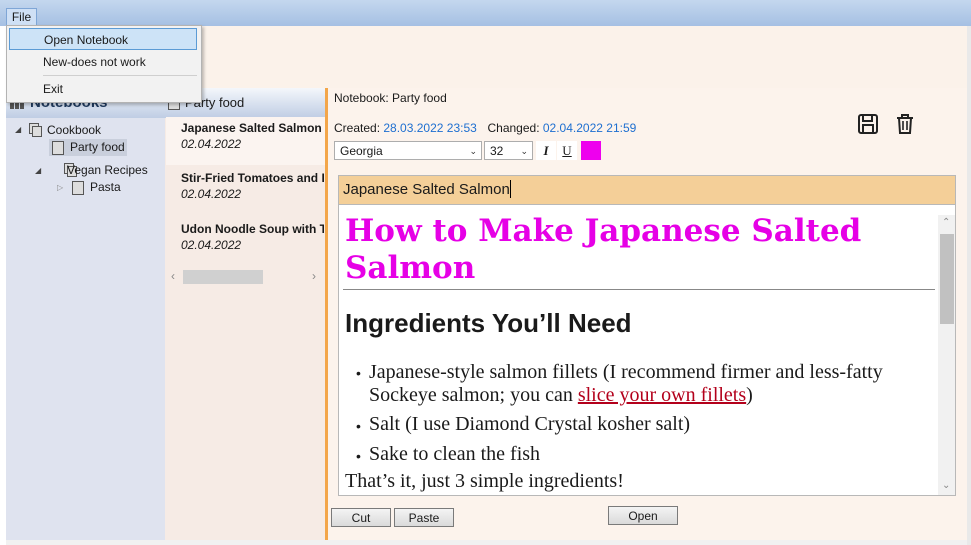  I want to click on note-title: Stir-Fried Tomatoes and Eggs, so click(252, 178).